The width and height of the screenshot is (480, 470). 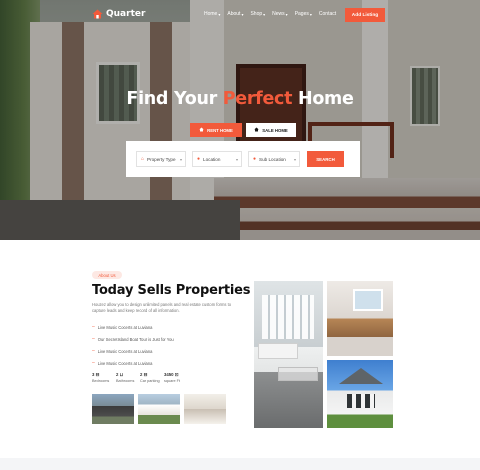 I want to click on home-icon, so click(x=201, y=130).